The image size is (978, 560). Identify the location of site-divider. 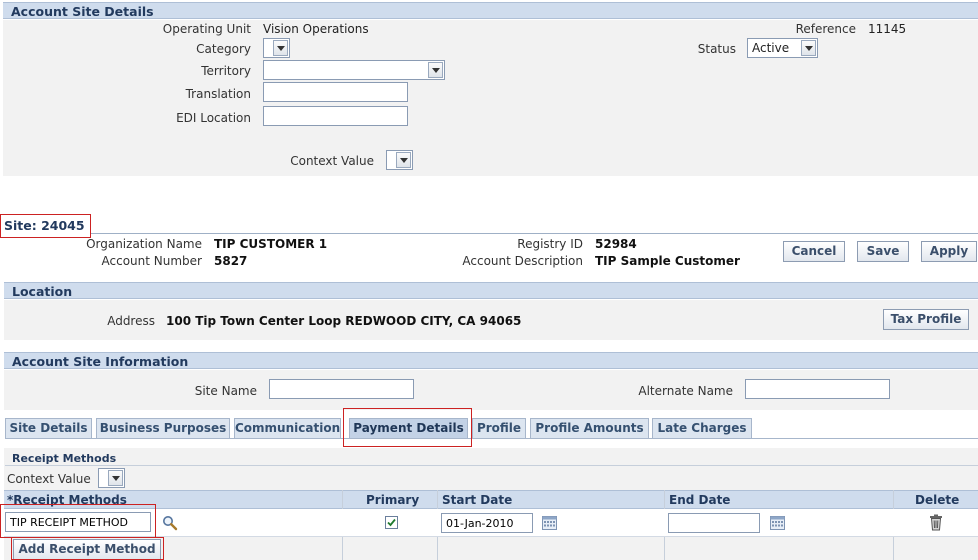
(534, 233).